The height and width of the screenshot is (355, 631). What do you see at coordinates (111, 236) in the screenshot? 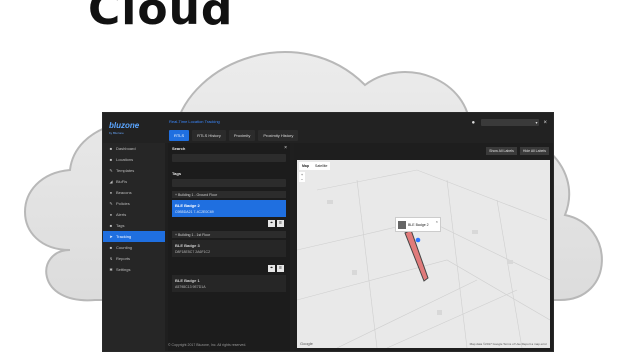
I see `tracking-icon: ➤` at bounding box center [111, 236].